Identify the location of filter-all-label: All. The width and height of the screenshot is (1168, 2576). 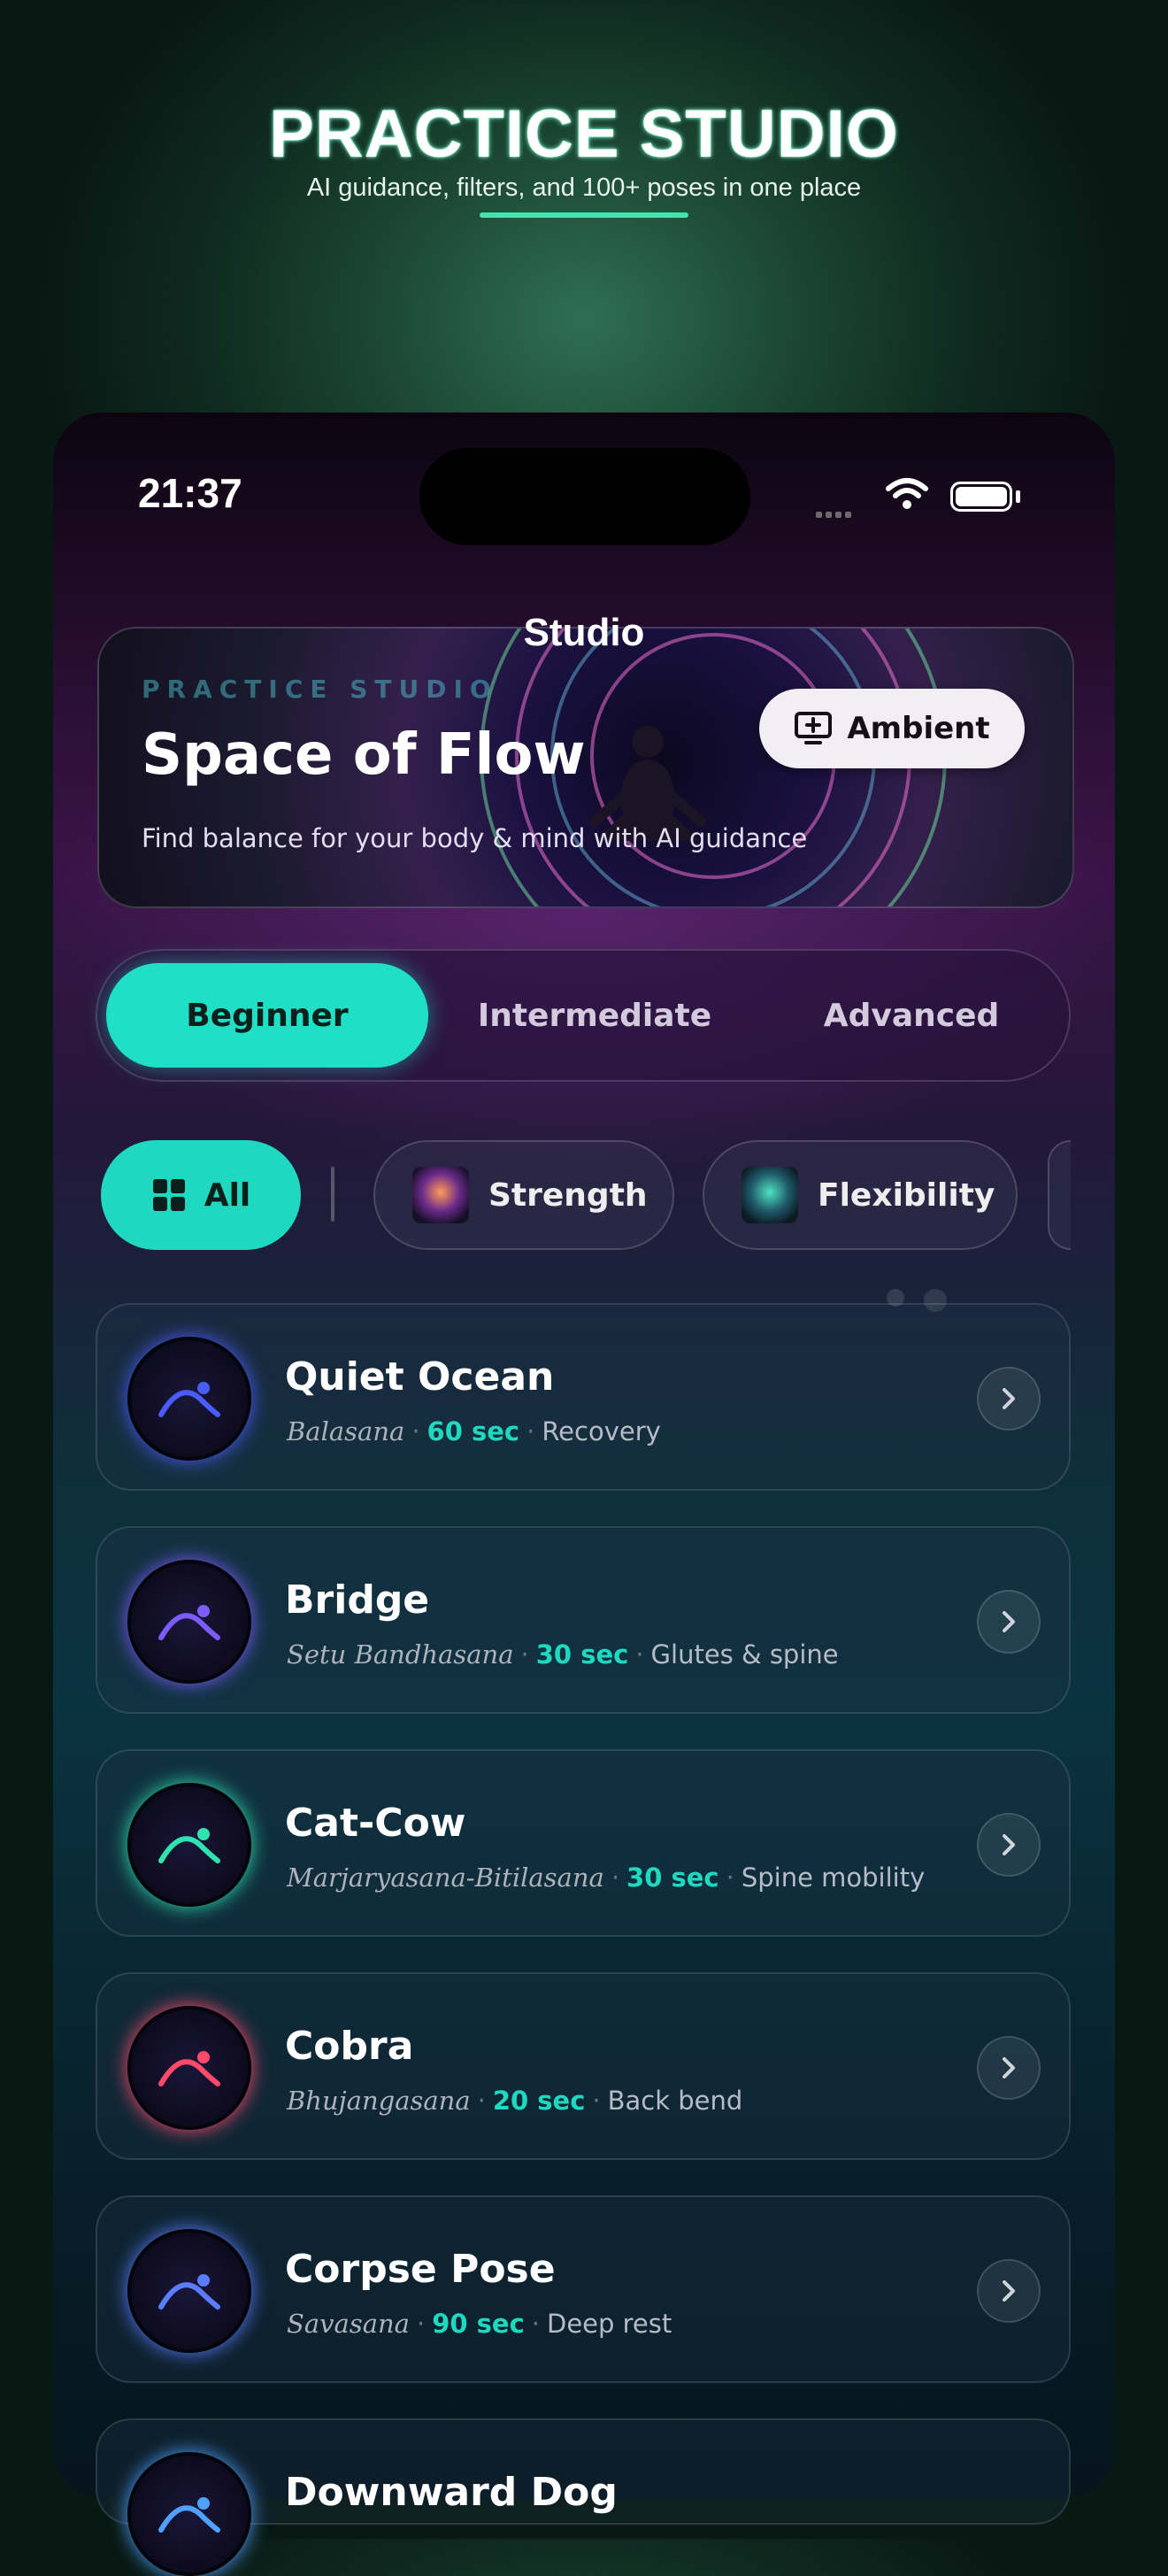
(227, 1195).